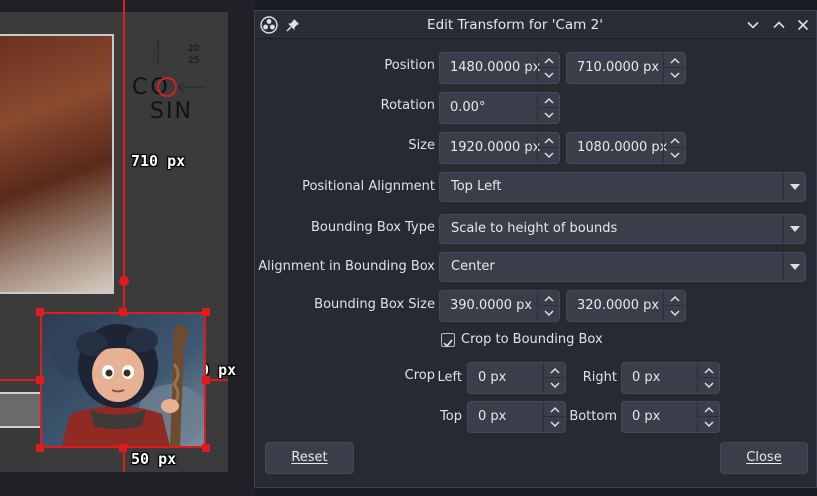 The height and width of the screenshot is (496, 817). I want to click on resize-handle-bottom, so click(123, 448).